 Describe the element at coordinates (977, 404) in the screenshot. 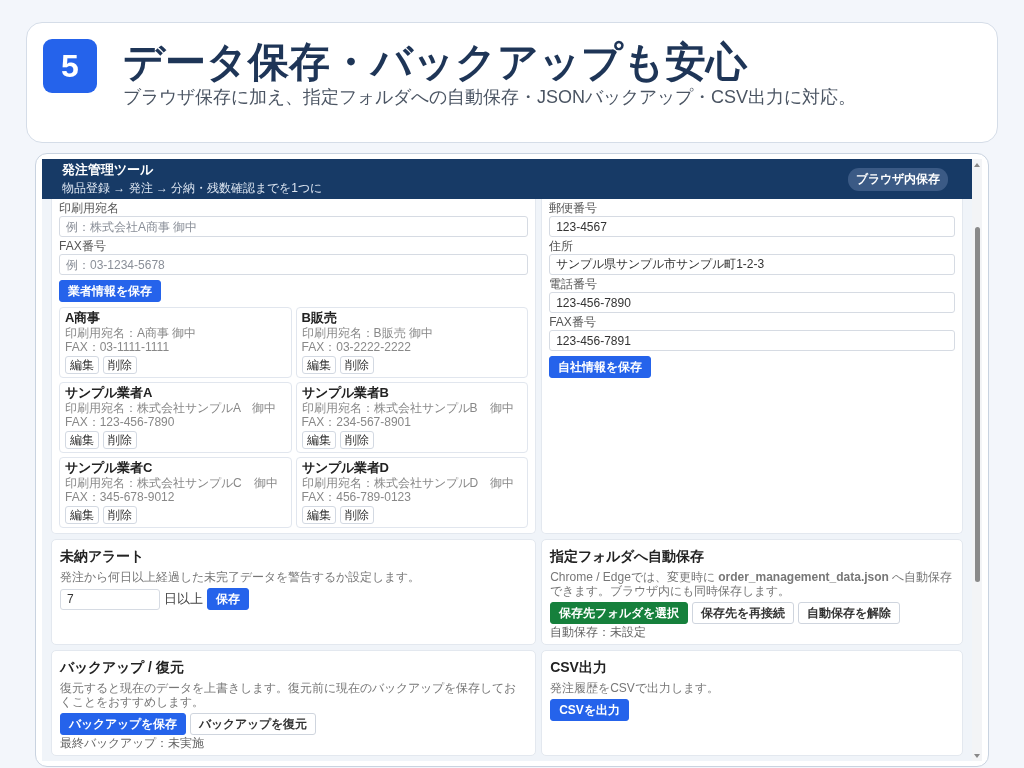

I see `scrollbar-thumb` at that location.